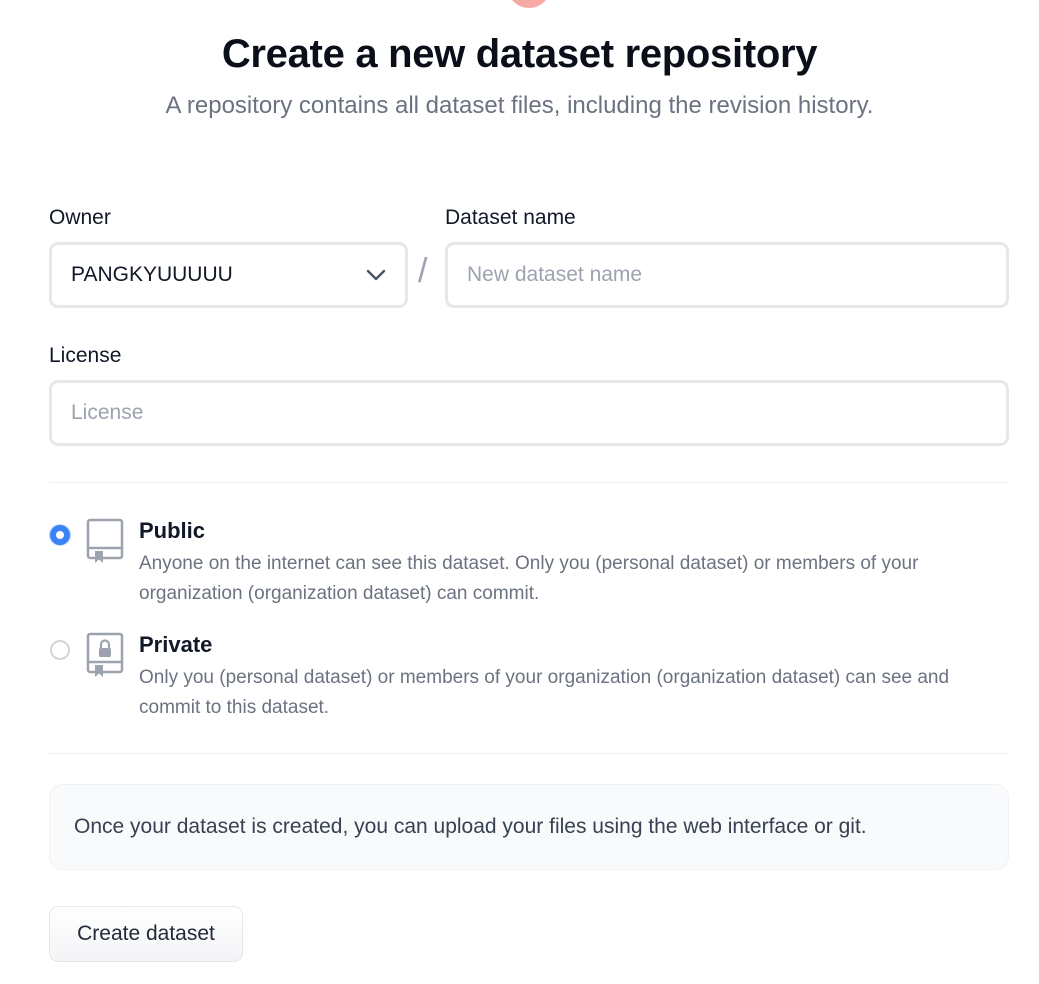 The width and height of the screenshot is (1039, 984). I want to click on license-label: License, so click(85, 355).